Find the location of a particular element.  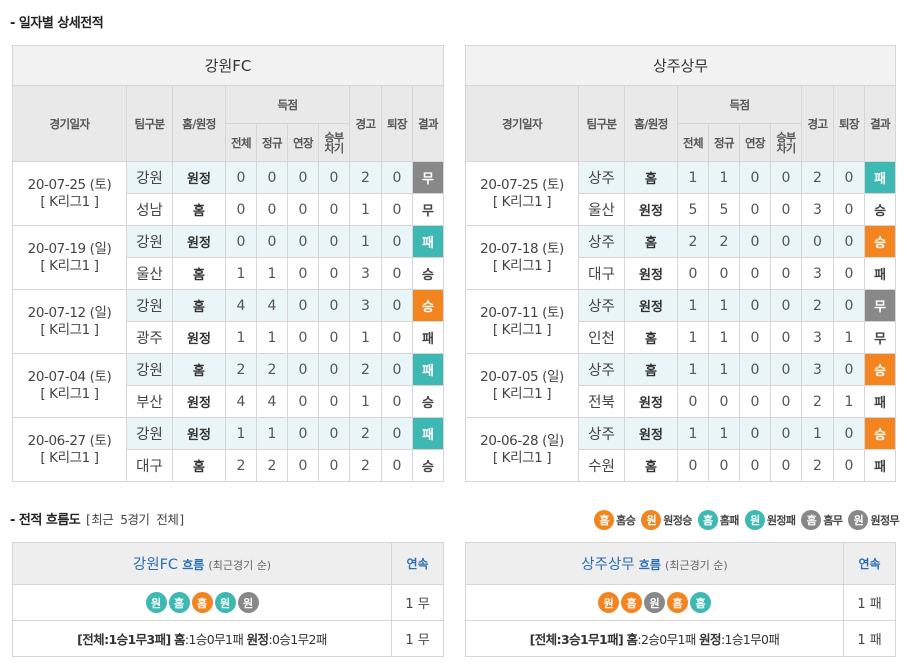

streak-value: 1 무 is located at coordinates (417, 602).